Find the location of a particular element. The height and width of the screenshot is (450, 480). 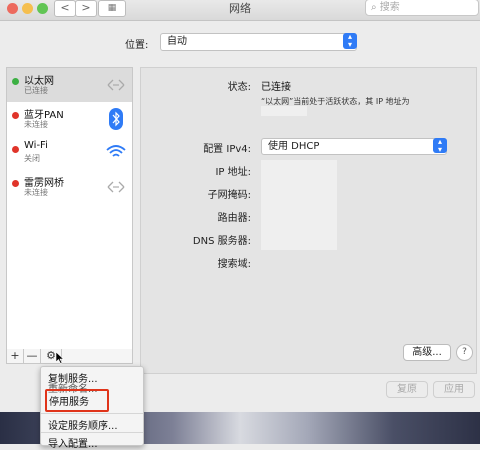

menu-item-disable-service: 停用服务 is located at coordinates (69, 400).